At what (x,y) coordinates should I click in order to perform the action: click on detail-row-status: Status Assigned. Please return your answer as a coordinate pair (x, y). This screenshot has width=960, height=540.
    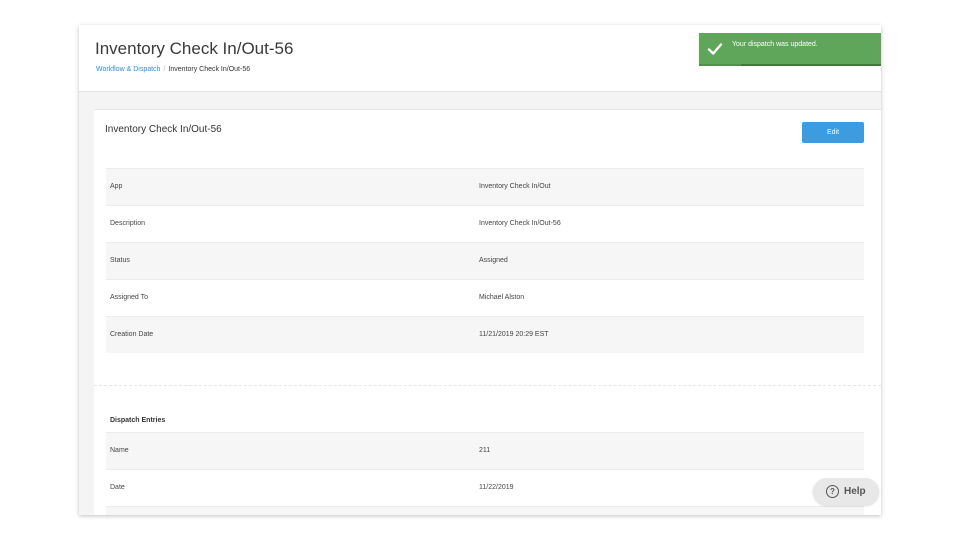
    Looking at the image, I should click on (485, 260).